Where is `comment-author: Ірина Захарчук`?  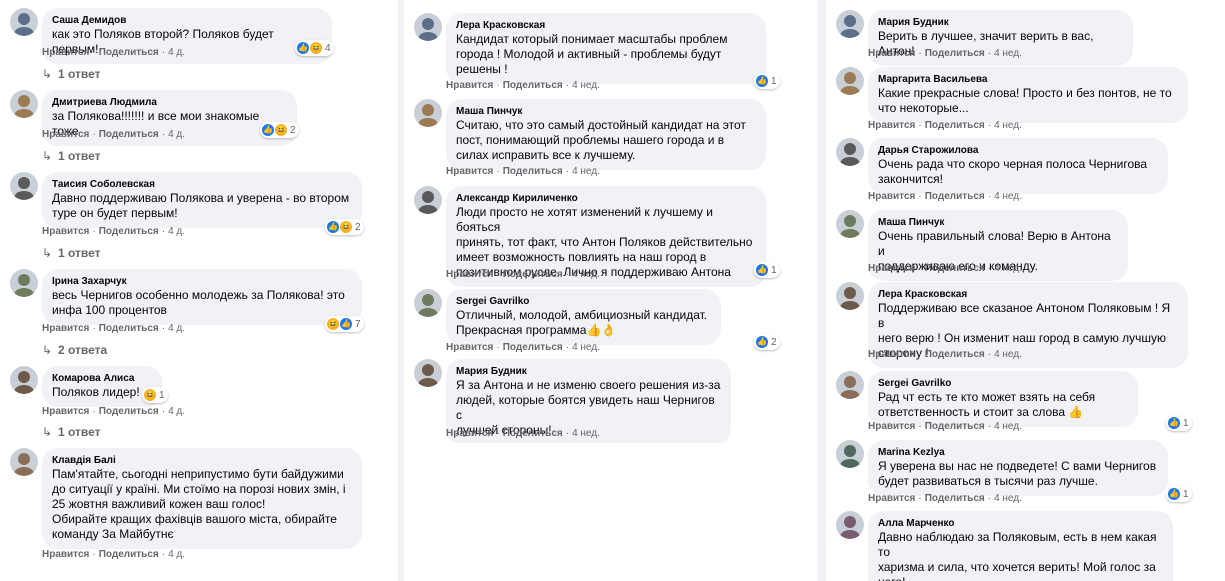 comment-author: Ірина Захарчук is located at coordinates (202, 281).